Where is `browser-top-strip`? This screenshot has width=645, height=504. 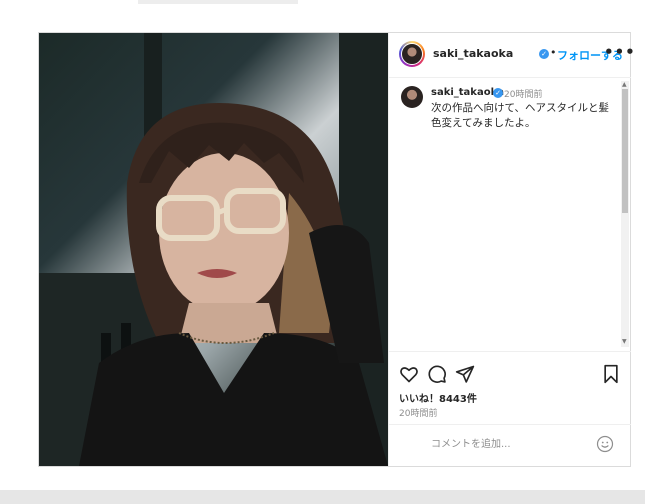 browser-top-strip is located at coordinates (218, 2).